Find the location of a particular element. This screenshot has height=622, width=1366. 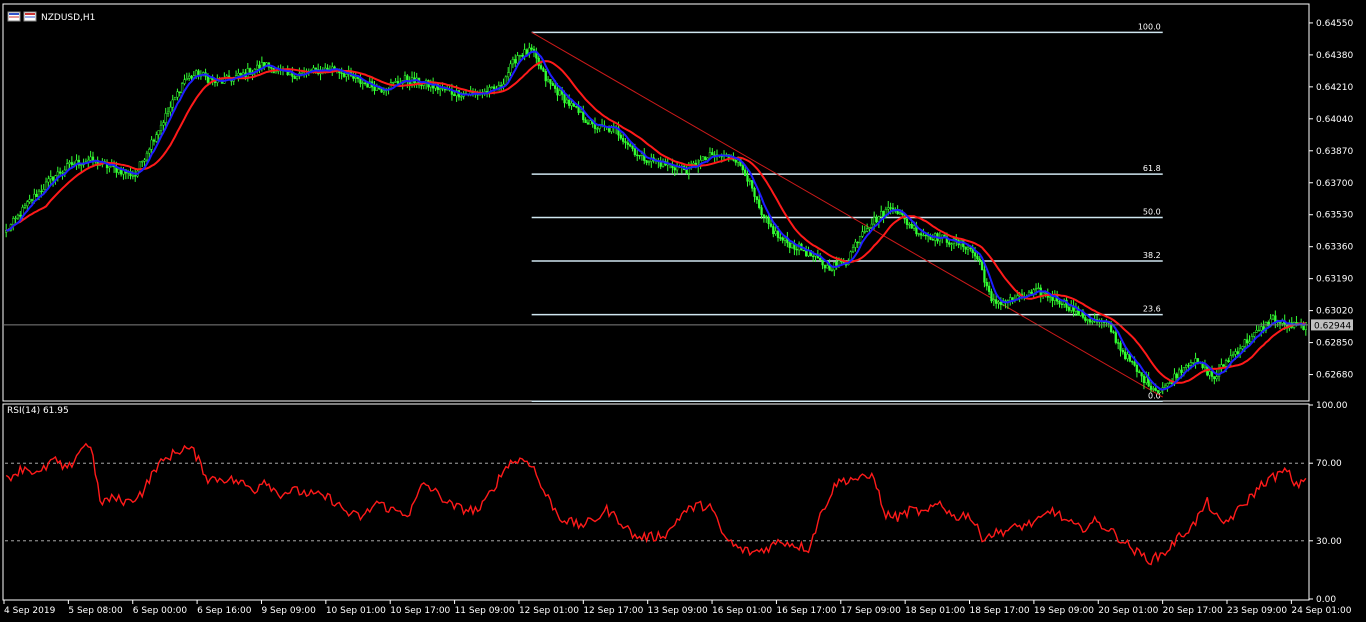

rsi-title: RSI(14) 61.95 is located at coordinates (38, 411).